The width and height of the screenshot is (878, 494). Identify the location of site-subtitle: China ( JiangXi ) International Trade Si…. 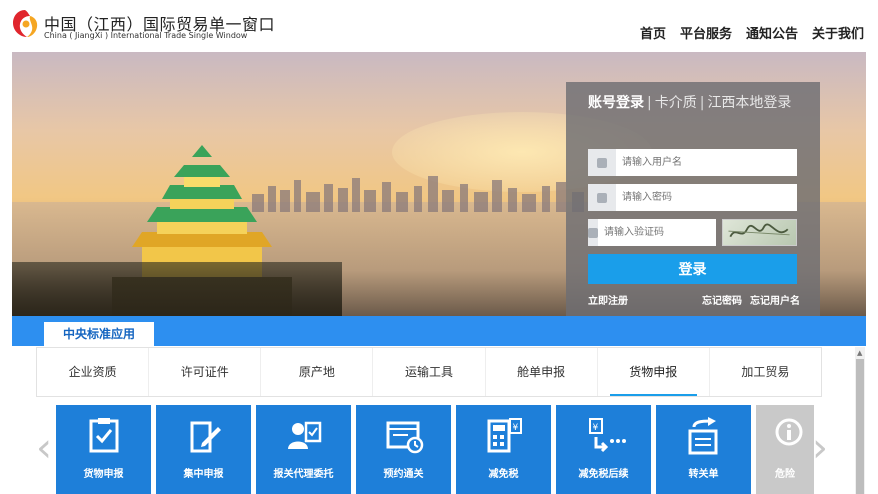
(146, 35).